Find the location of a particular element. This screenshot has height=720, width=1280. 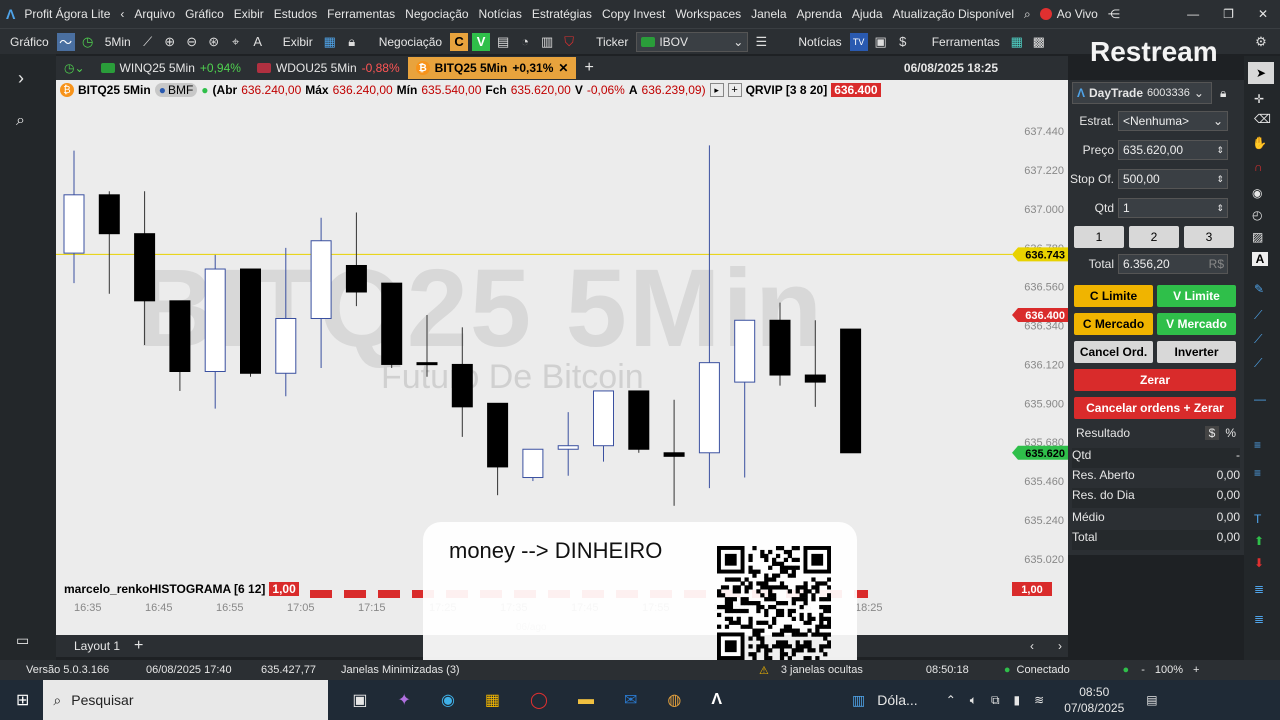

search-icon: ⌕ is located at coordinates (1027, 14).